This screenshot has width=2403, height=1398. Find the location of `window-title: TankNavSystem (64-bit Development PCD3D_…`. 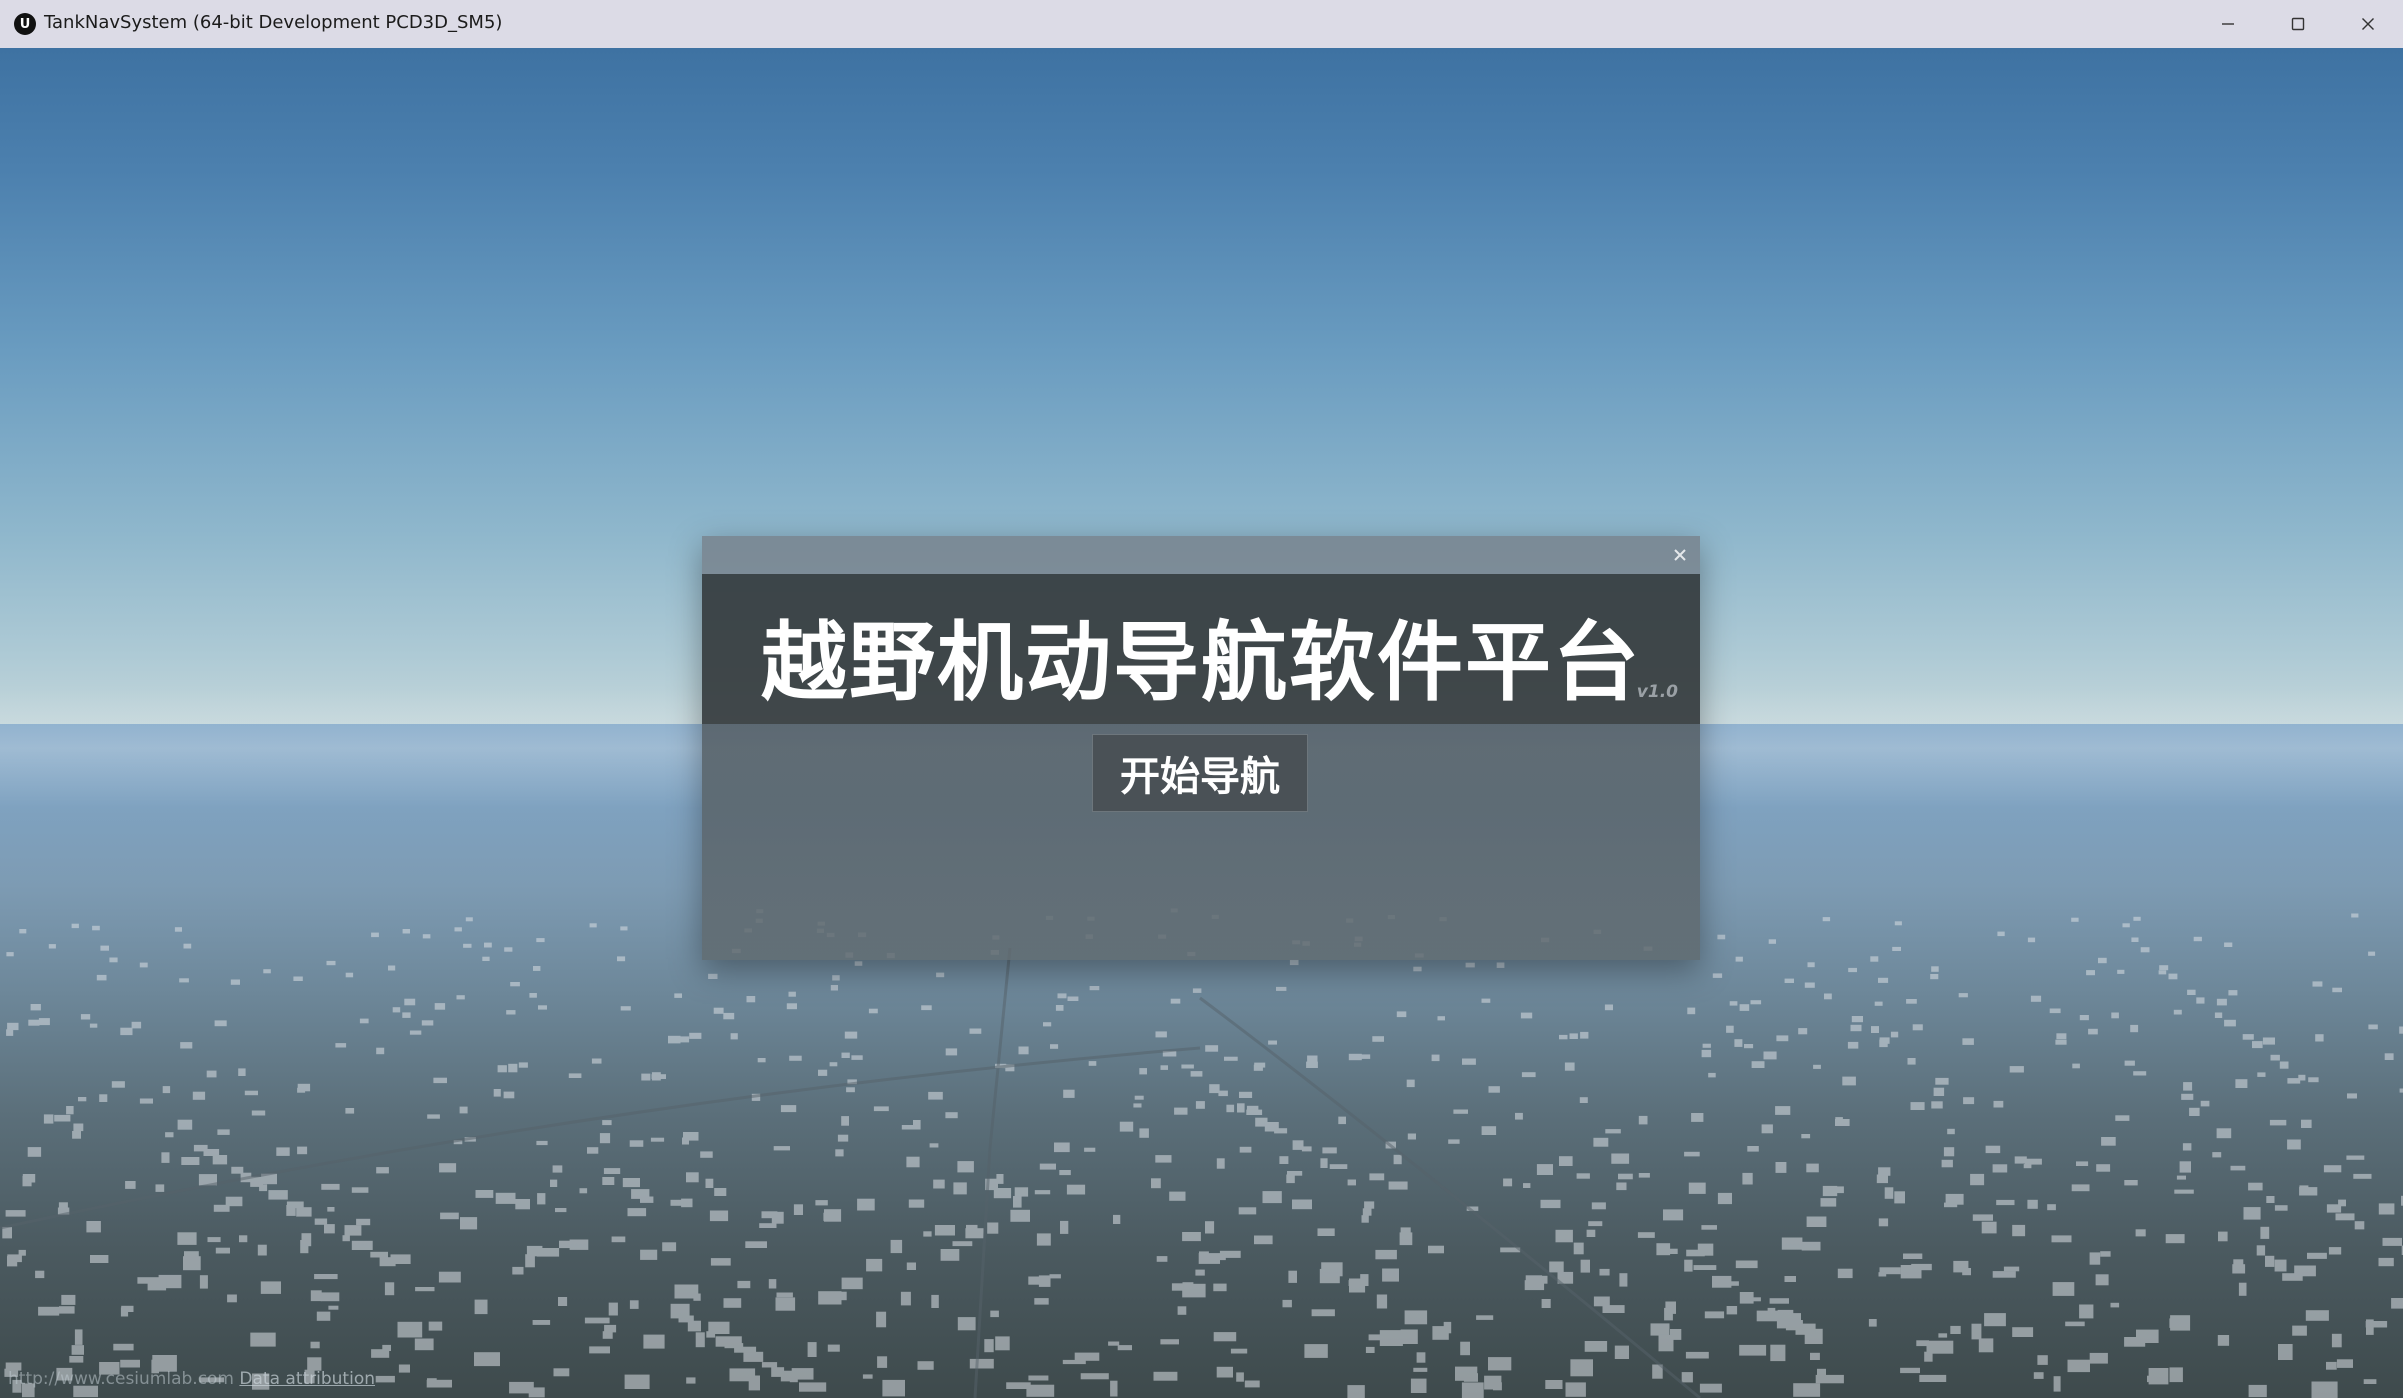

window-title: TankNavSystem (64-bit Development PCD3D_… is located at coordinates (273, 22).